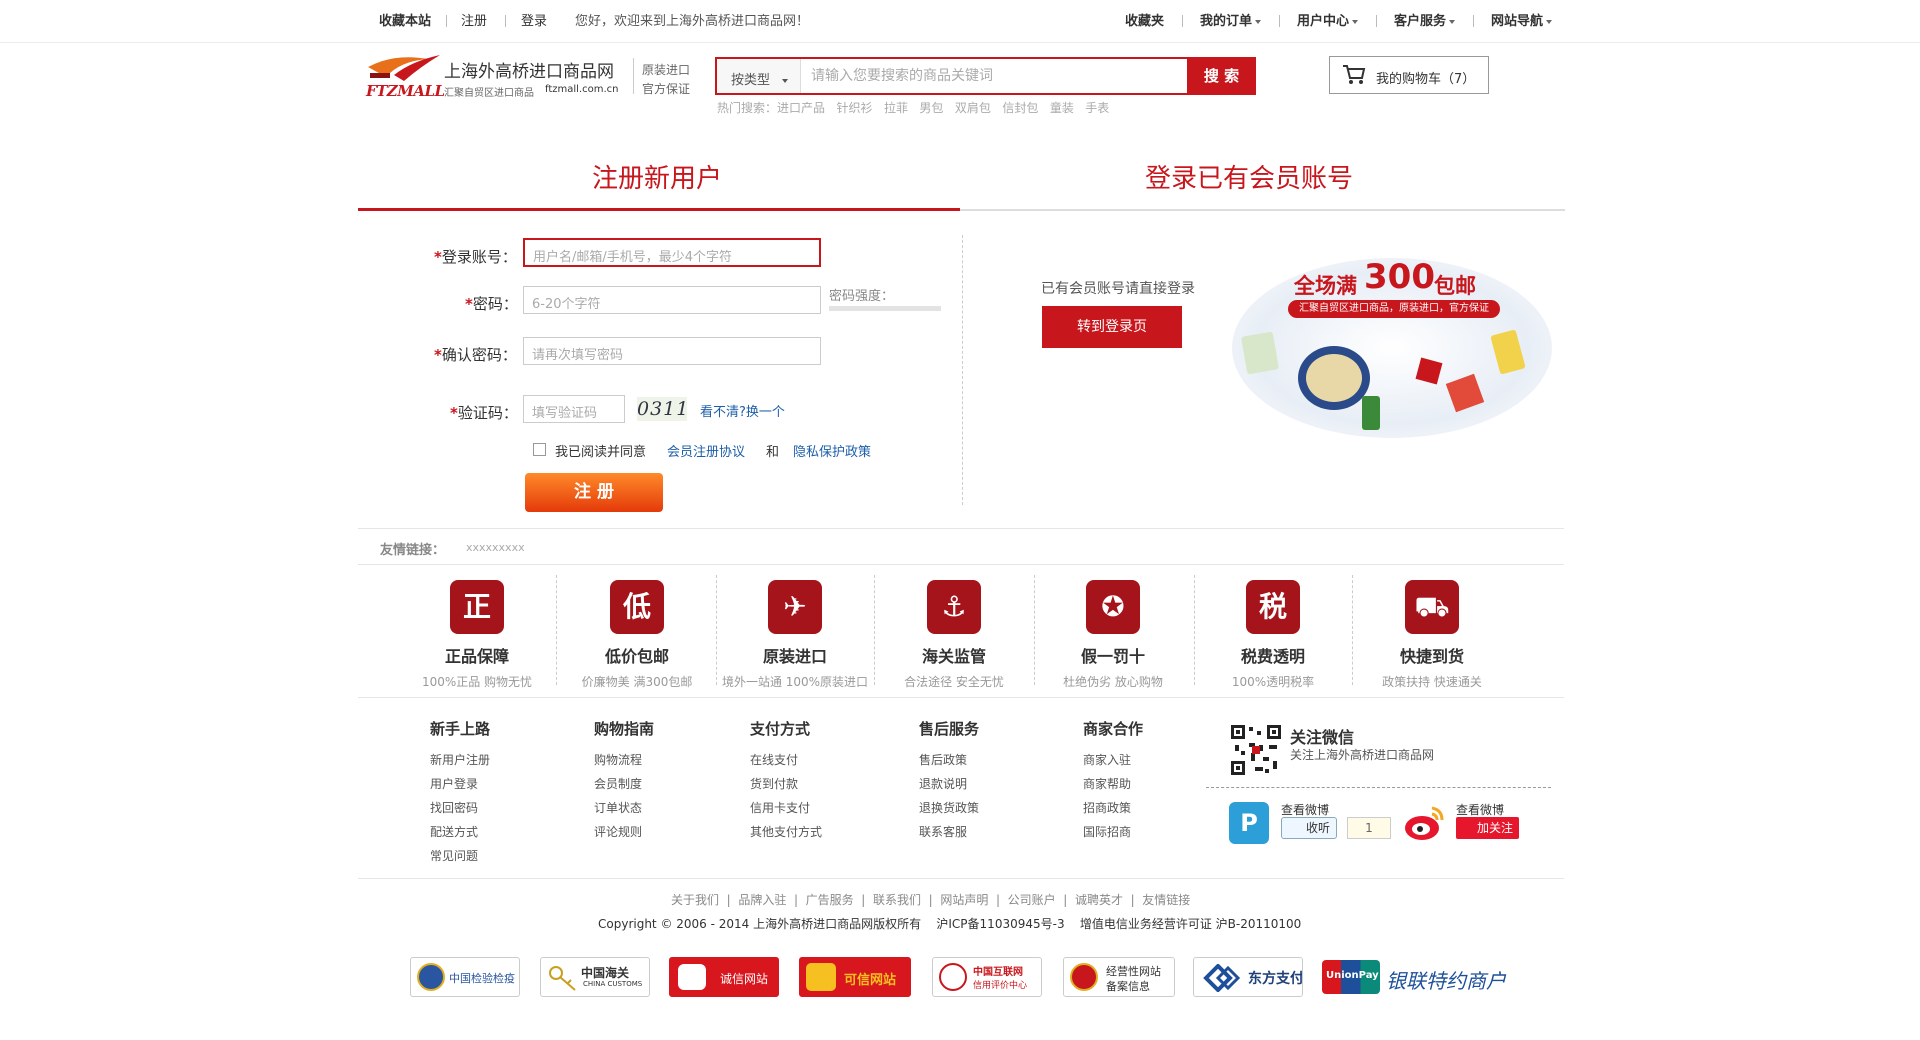  I want to click on hot-search-item: 拉菲, so click(896, 108).